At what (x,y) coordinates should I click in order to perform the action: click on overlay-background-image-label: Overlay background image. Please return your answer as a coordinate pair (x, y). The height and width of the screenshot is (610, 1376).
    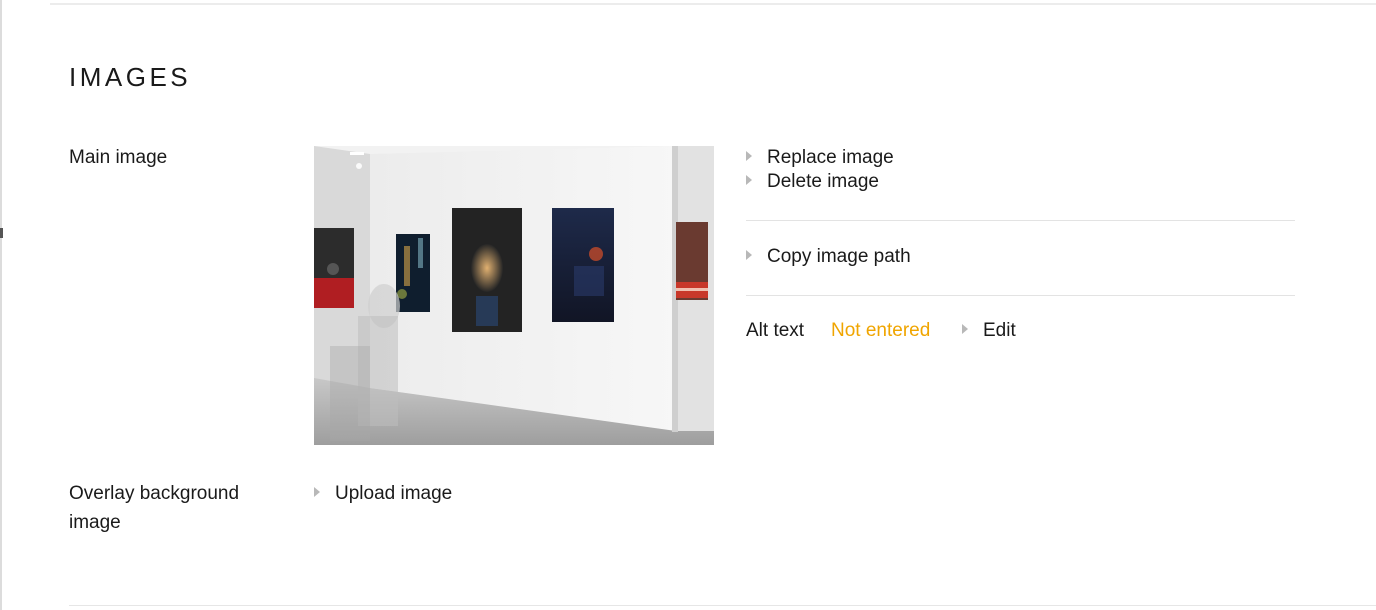
    Looking at the image, I should click on (154, 508).